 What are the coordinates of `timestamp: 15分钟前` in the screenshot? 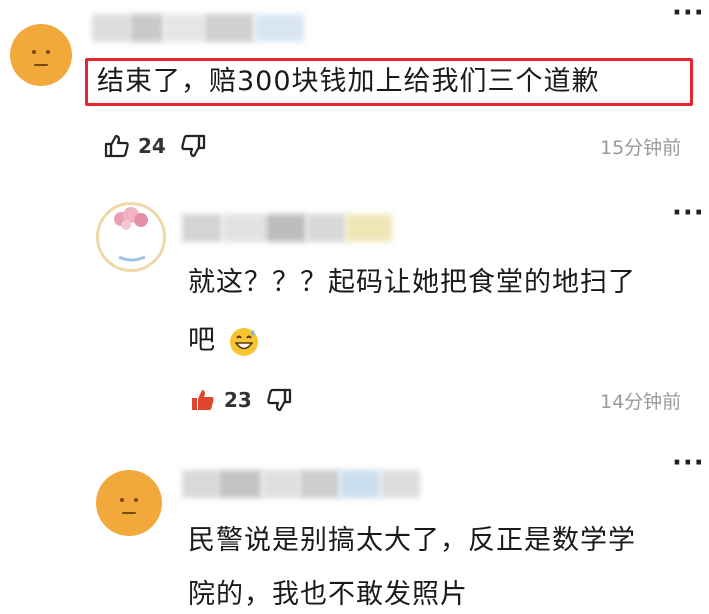 It's located at (641, 148).